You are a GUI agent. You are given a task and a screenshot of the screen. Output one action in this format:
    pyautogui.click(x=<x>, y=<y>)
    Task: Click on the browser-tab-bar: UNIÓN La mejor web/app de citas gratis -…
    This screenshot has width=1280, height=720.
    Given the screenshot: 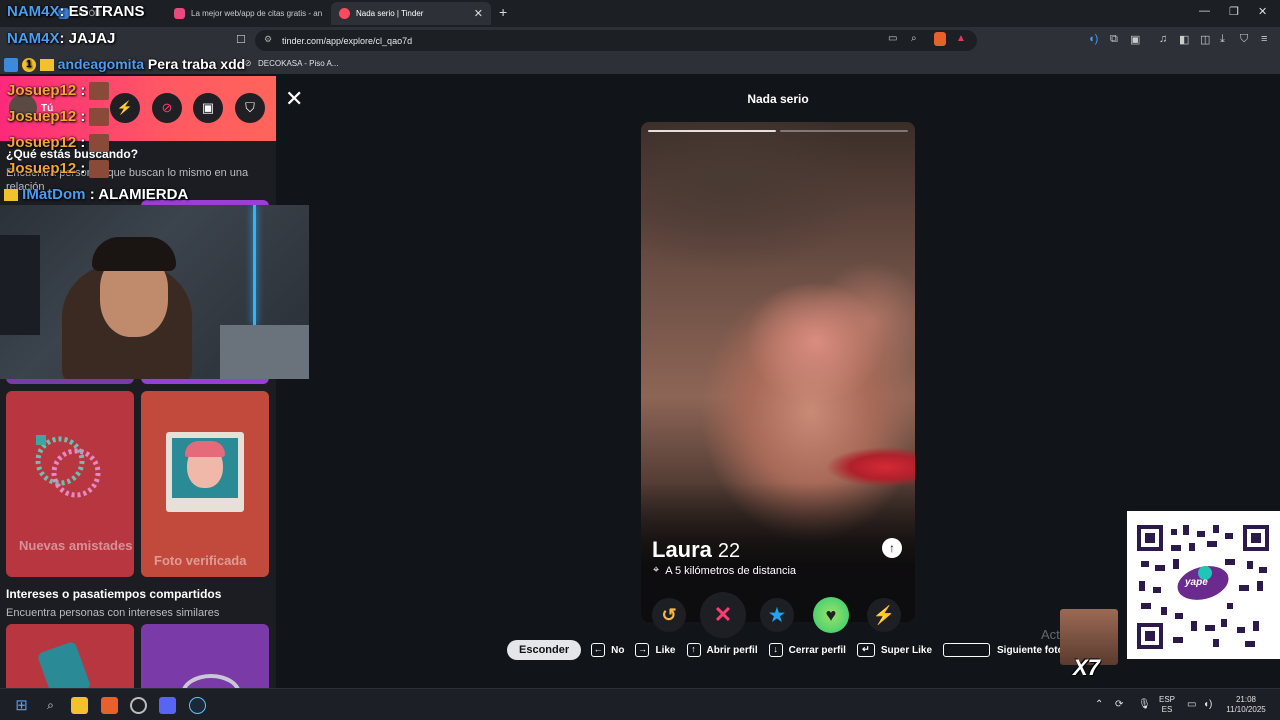 What is the action you would take?
    pyautogui.click(x=640, y=13)
    